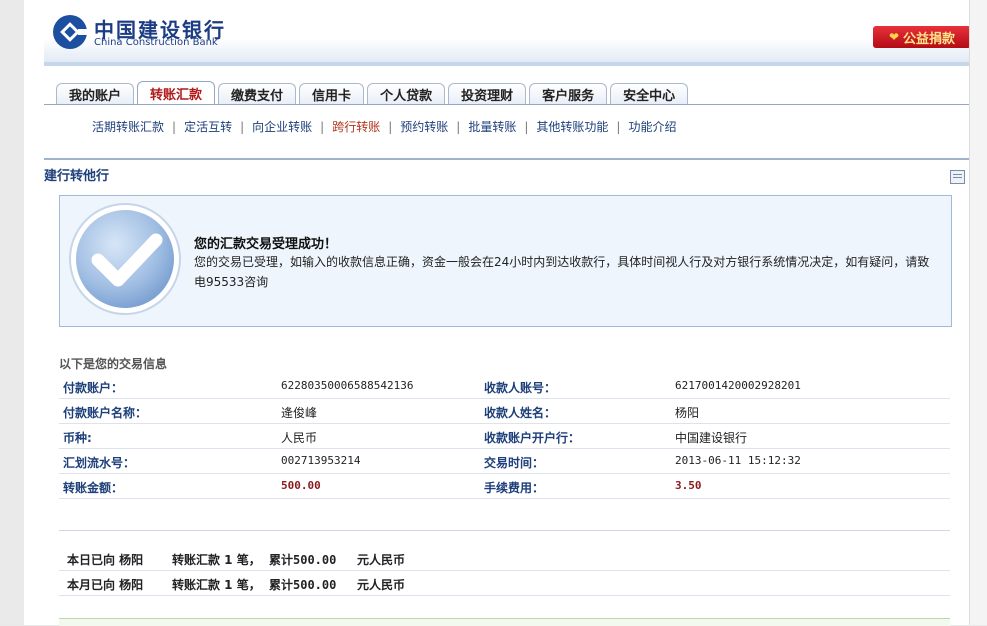 The height and width of the screenshot is (626, 987). What do you see at coordinates (894, 37) in the screenshot?
I see `heart-icon: ❤` at bounding box center [894, 37].